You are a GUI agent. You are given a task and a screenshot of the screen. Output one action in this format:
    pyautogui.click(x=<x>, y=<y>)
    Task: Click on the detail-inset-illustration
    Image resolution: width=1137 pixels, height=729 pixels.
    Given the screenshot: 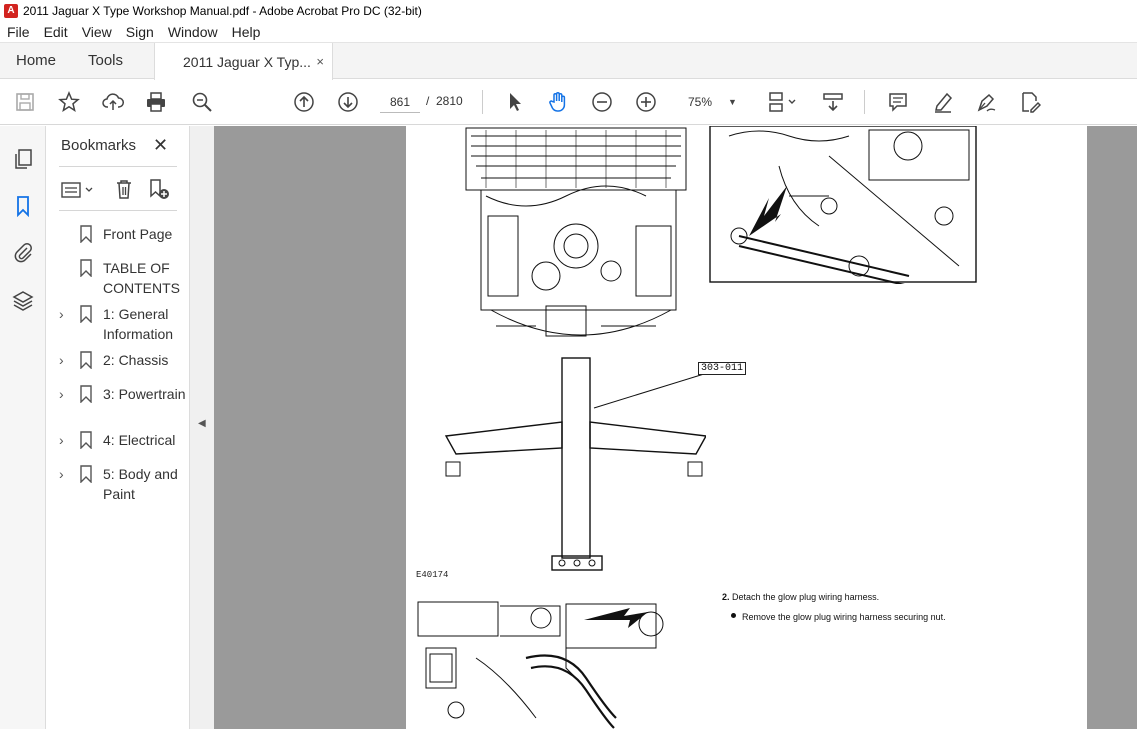 What is the action you would take?
    pyautogui.click(x=843, y=205)
    